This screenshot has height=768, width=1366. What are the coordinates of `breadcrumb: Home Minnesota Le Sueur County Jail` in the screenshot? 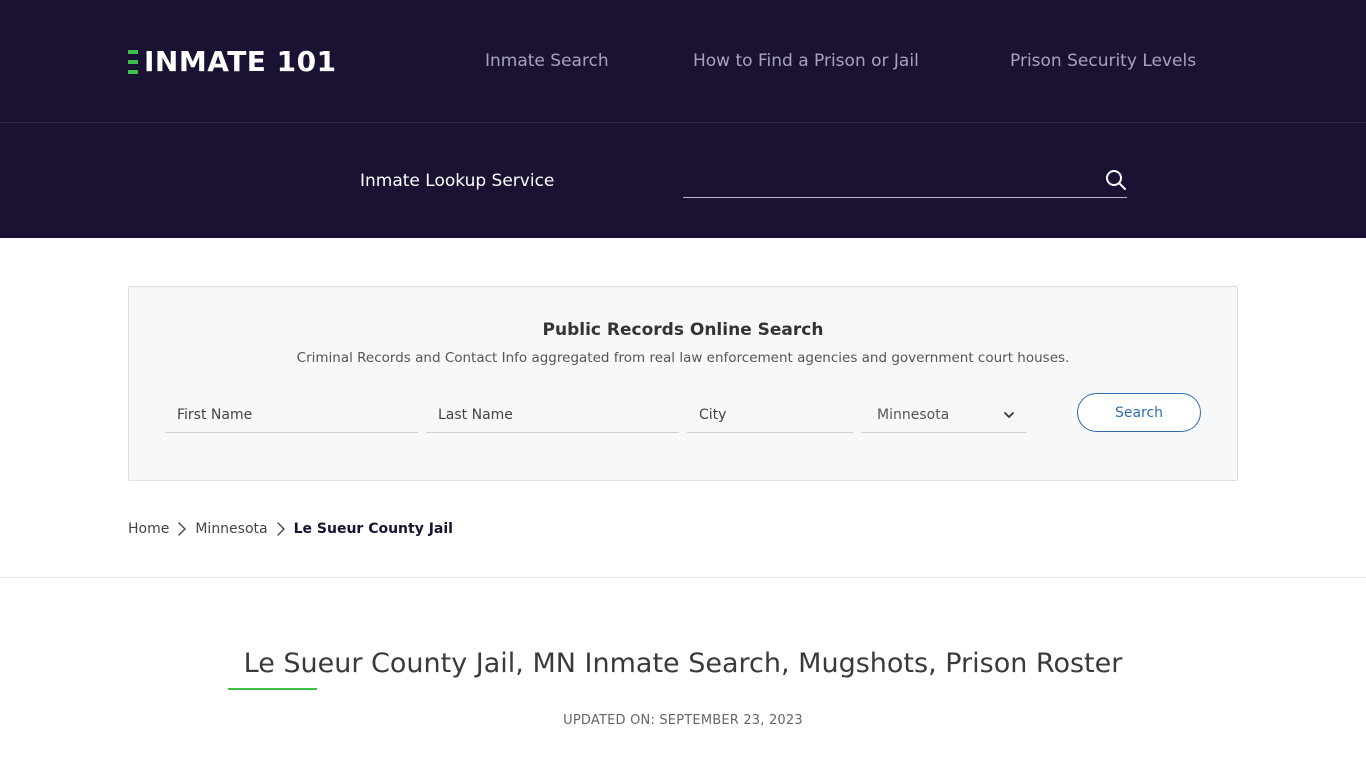 It's located at (290, 529).